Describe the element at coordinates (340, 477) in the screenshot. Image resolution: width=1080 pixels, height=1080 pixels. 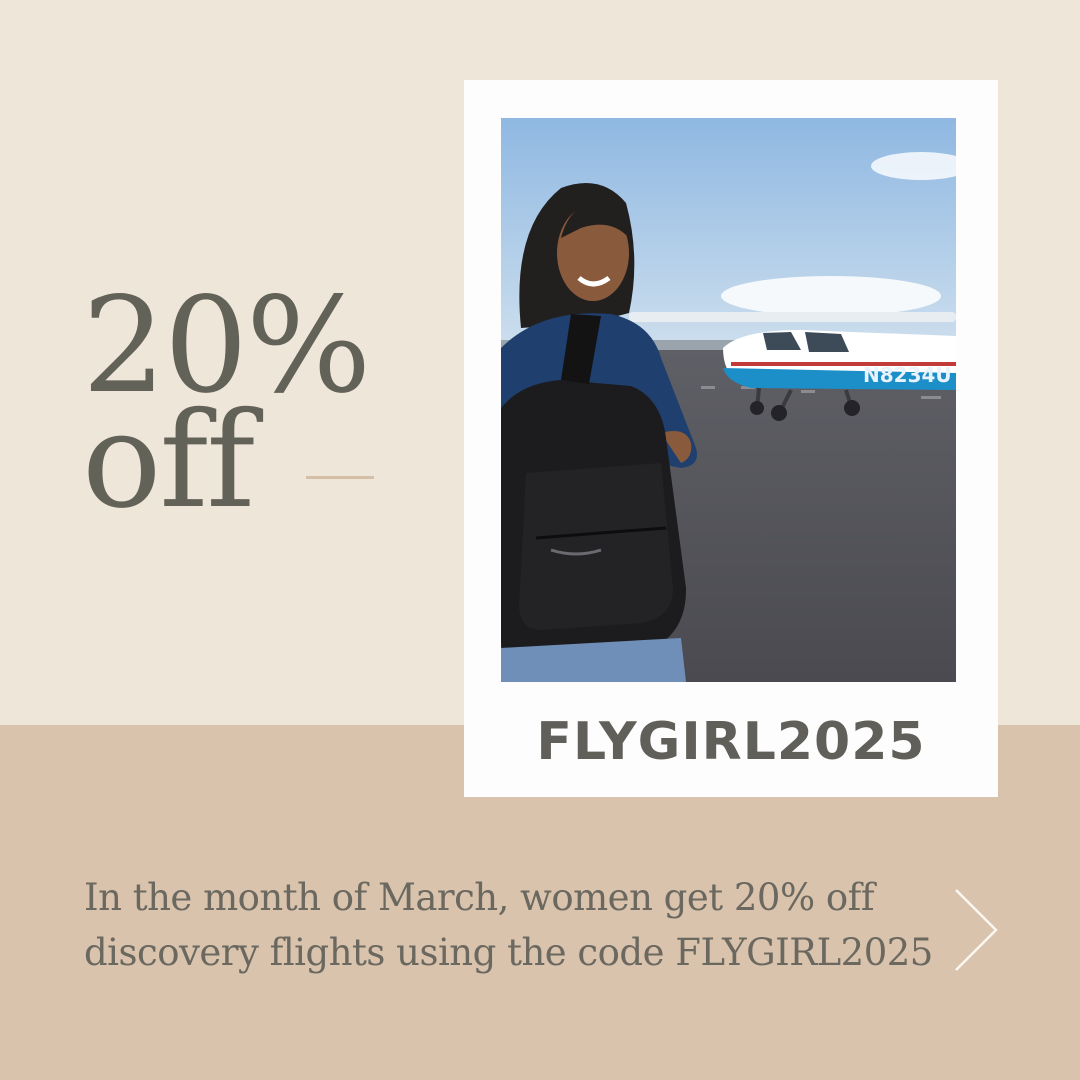
I see `decorative-dash` at that location.